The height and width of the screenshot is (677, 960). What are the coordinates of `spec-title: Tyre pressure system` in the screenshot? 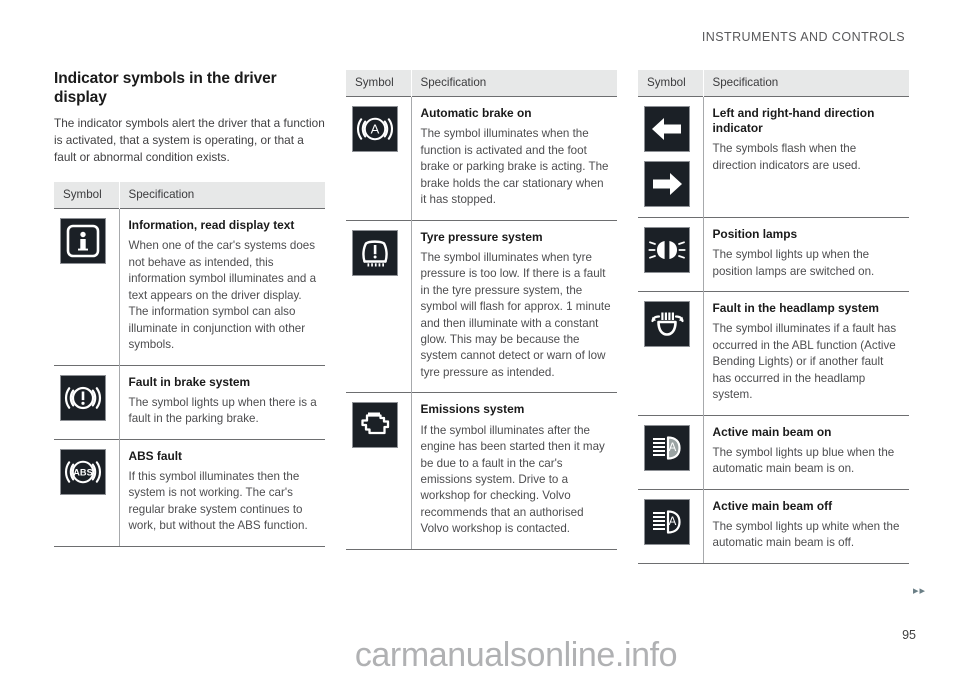 It's located at (481, 236).